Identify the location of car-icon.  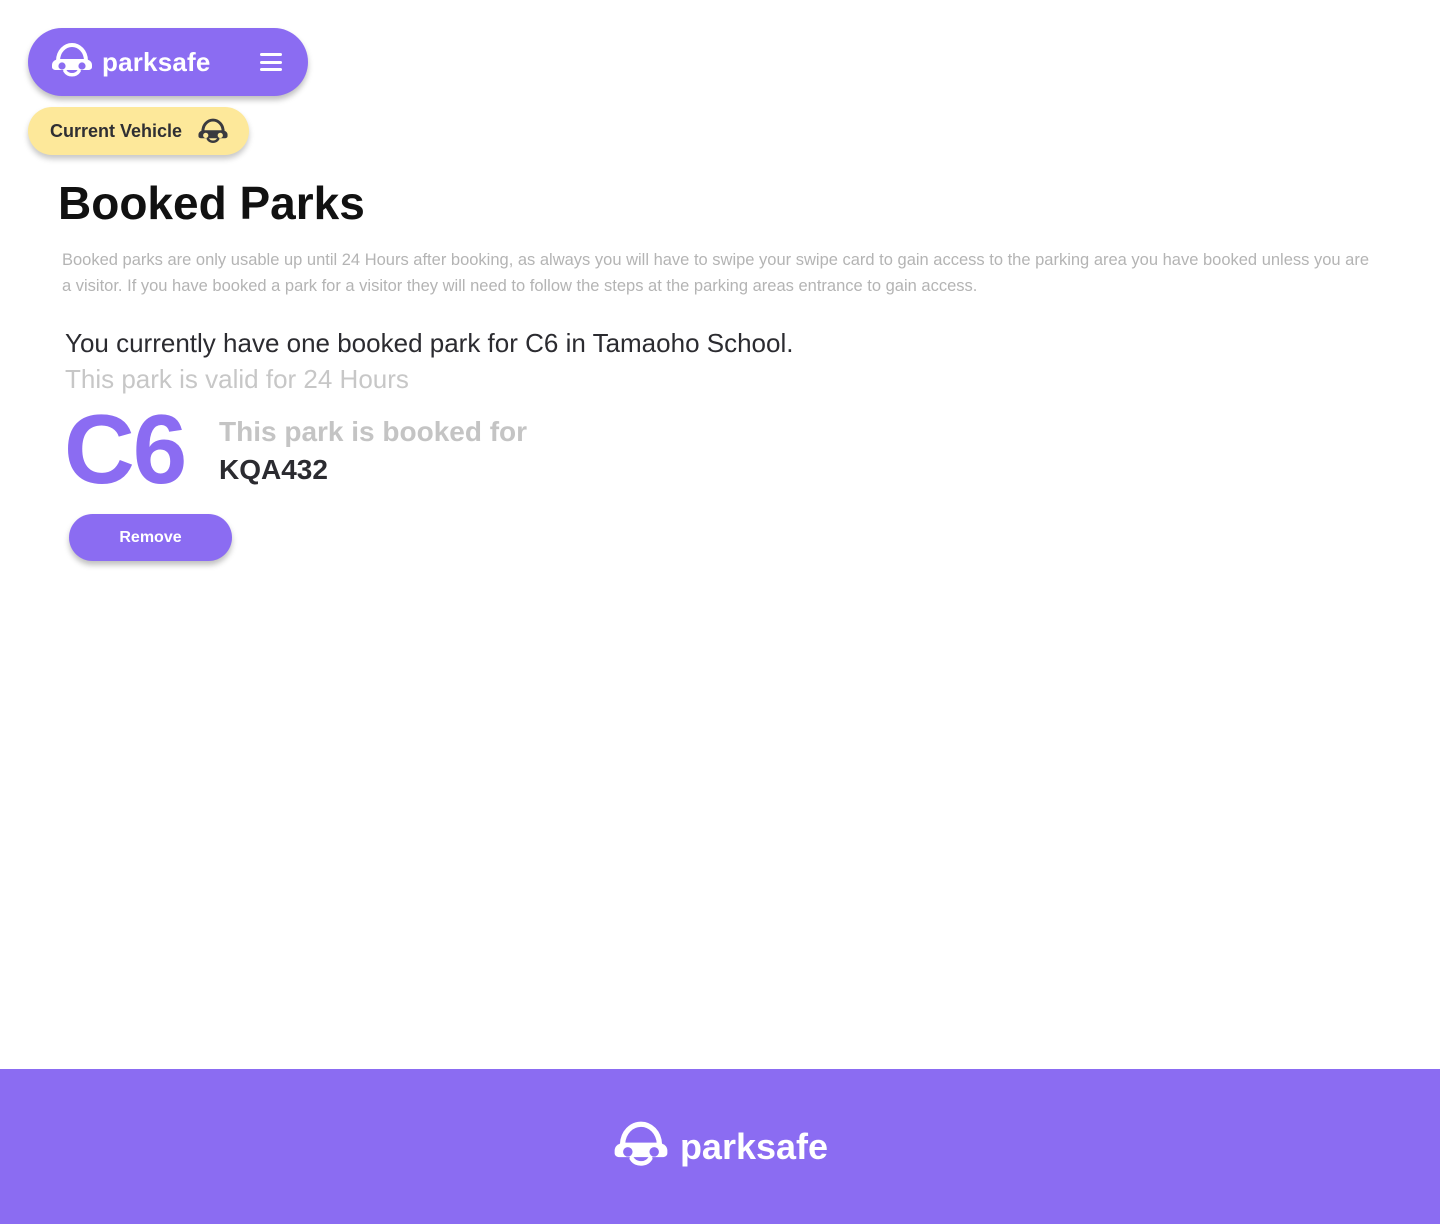
(213, 131).